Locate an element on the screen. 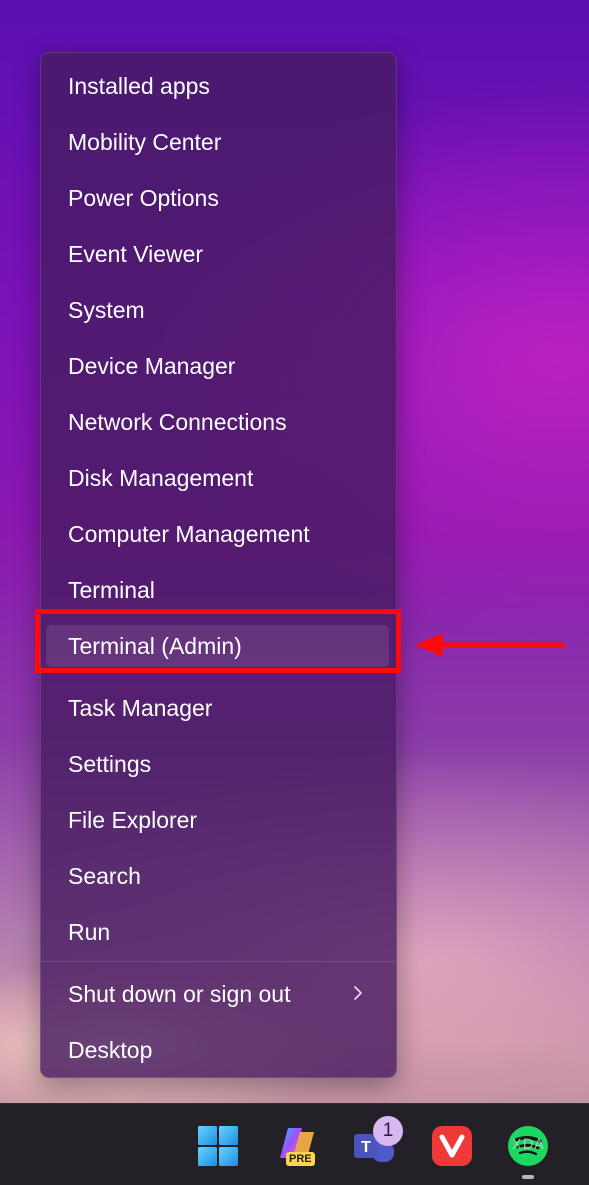  menu-item-disk-management: Disk Management is located at coordinates (218, 478).